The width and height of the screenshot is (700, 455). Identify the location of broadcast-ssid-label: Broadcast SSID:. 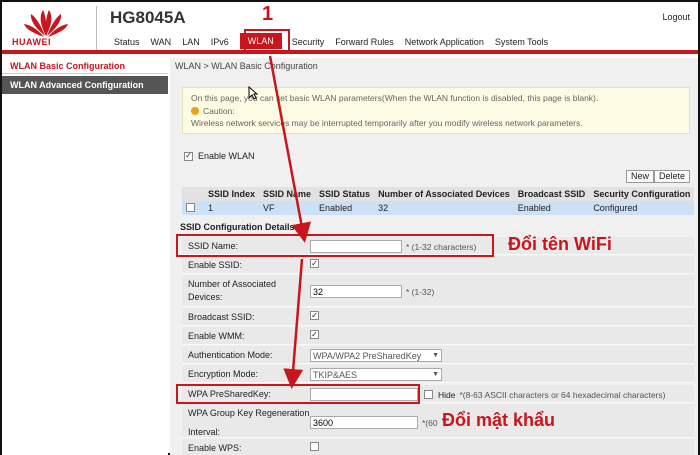
(221, 317).